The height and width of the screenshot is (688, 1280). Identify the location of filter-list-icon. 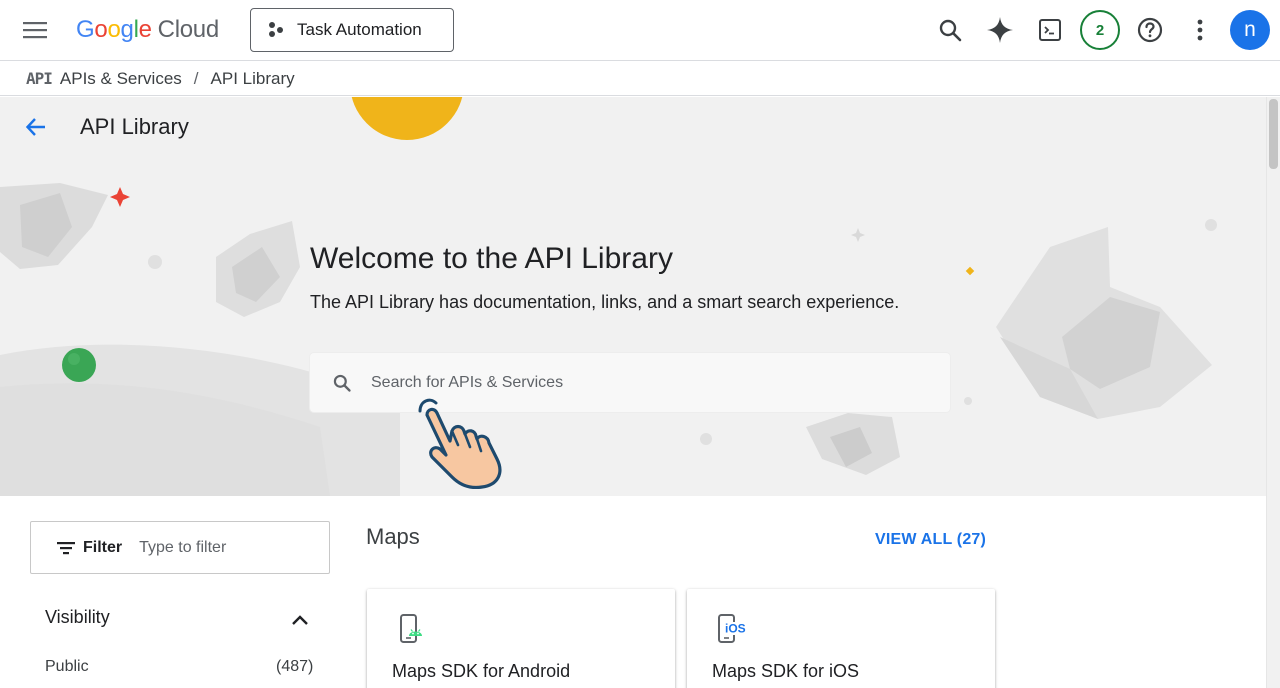
(66, 547).